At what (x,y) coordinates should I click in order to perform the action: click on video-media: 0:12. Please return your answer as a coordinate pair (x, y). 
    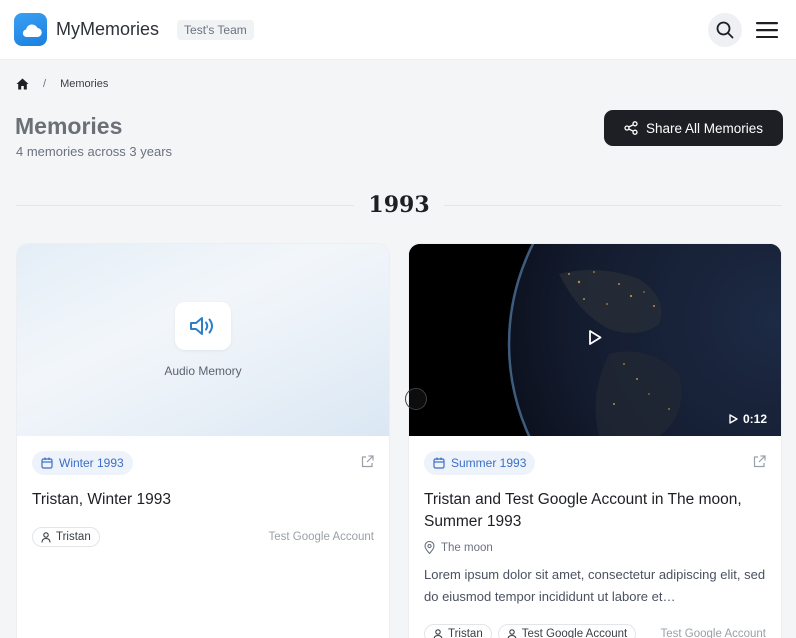
    Looking at the image, I should click on (595, 340).